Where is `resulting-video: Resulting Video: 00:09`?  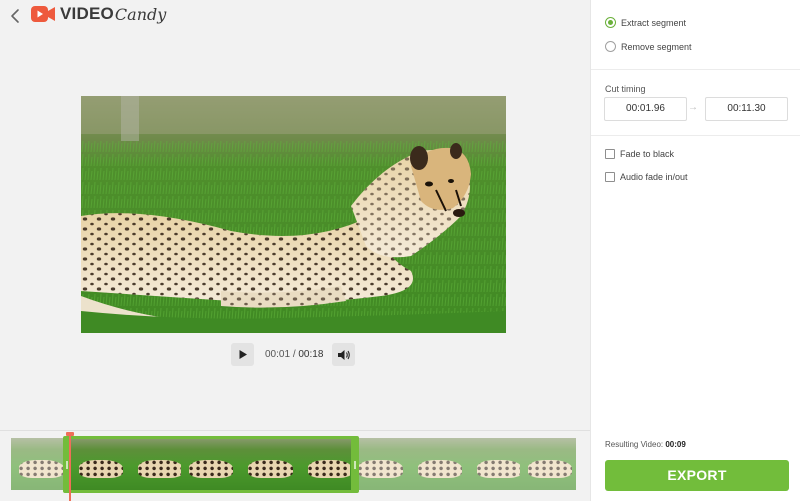
resulting-video: Resulting Video: 00:09 is located at coordinates (645, 444).